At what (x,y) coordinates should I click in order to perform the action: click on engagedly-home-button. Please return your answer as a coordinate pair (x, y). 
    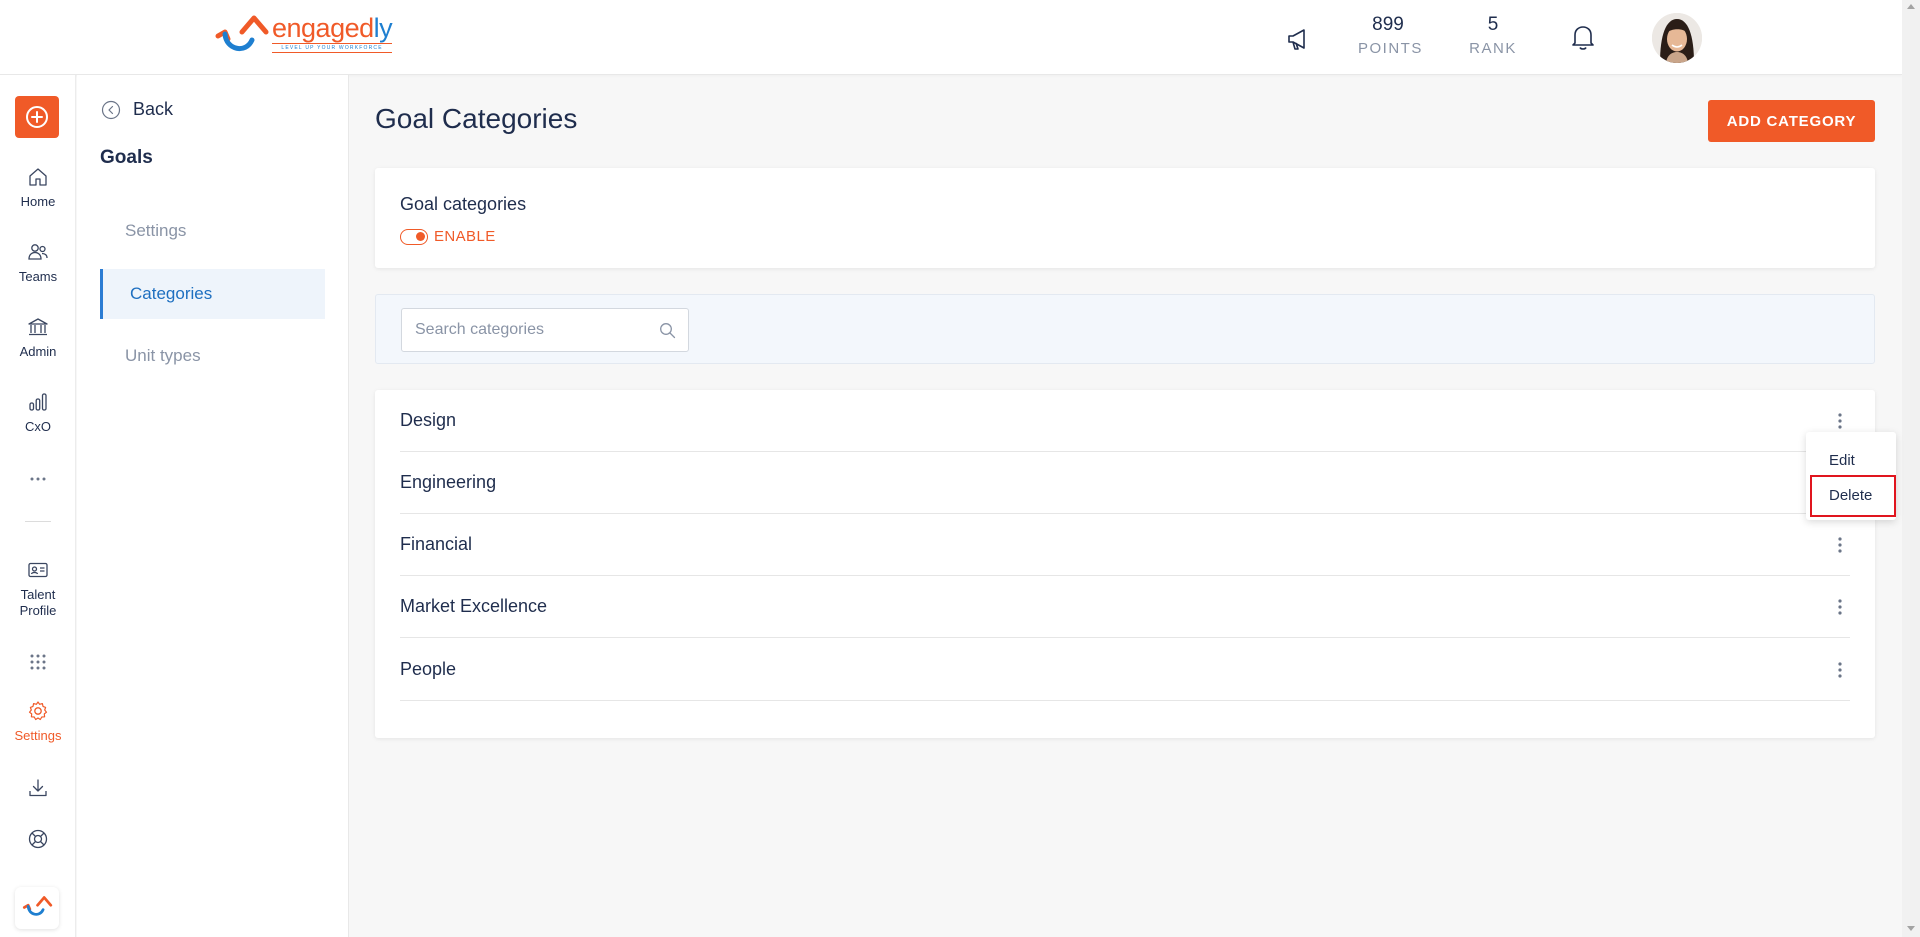
    Looking at the image, I should click on (37, 908).